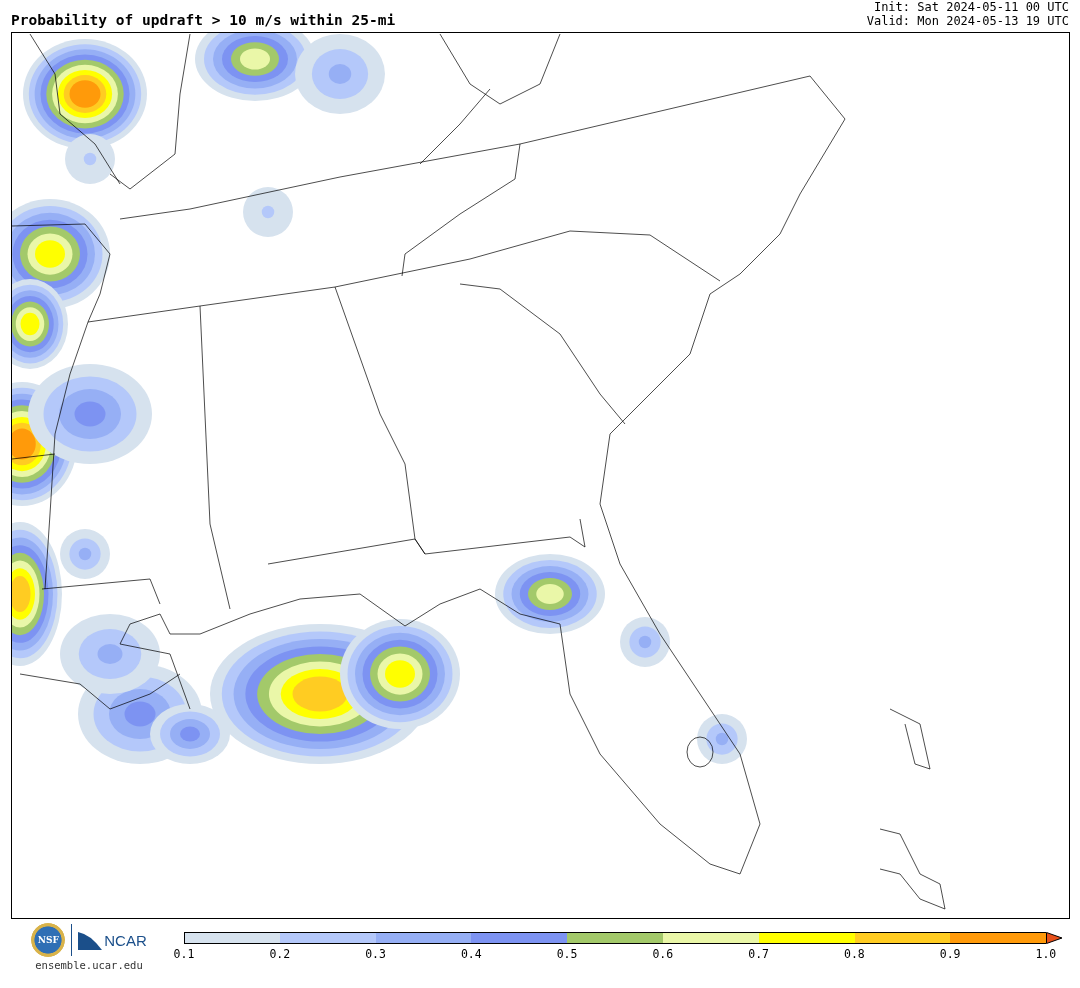 The height and width of the screenshot is (988, 1080). What do you see at coordinates (758, 954) in the screenshot?
I see `colorbar-tick-label: 0.7` at bounding box center [758, 954].